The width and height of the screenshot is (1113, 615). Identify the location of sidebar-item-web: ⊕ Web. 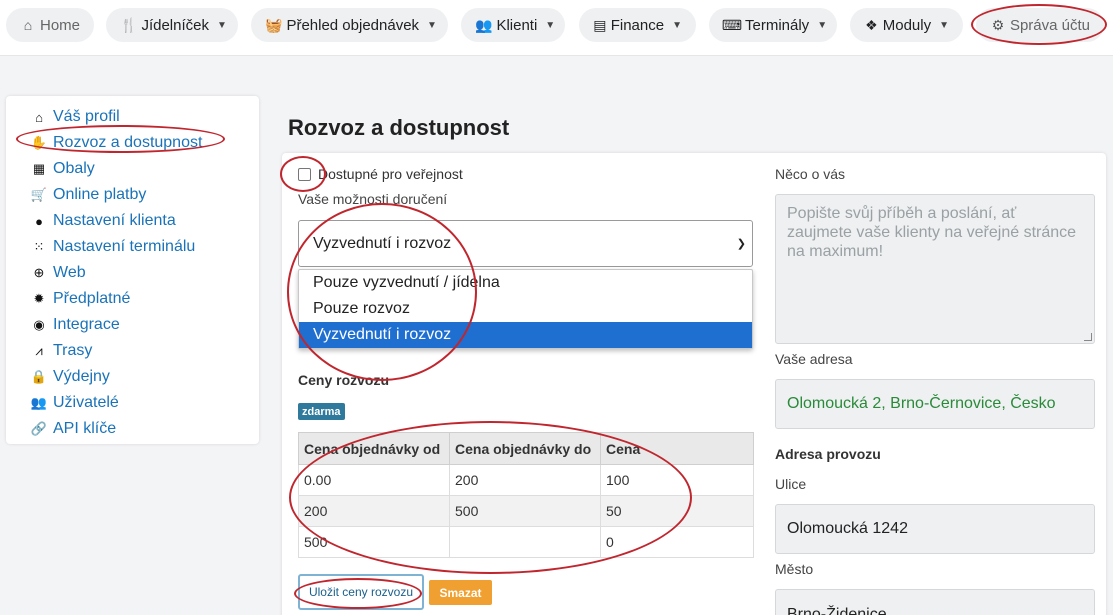
(132, 273).